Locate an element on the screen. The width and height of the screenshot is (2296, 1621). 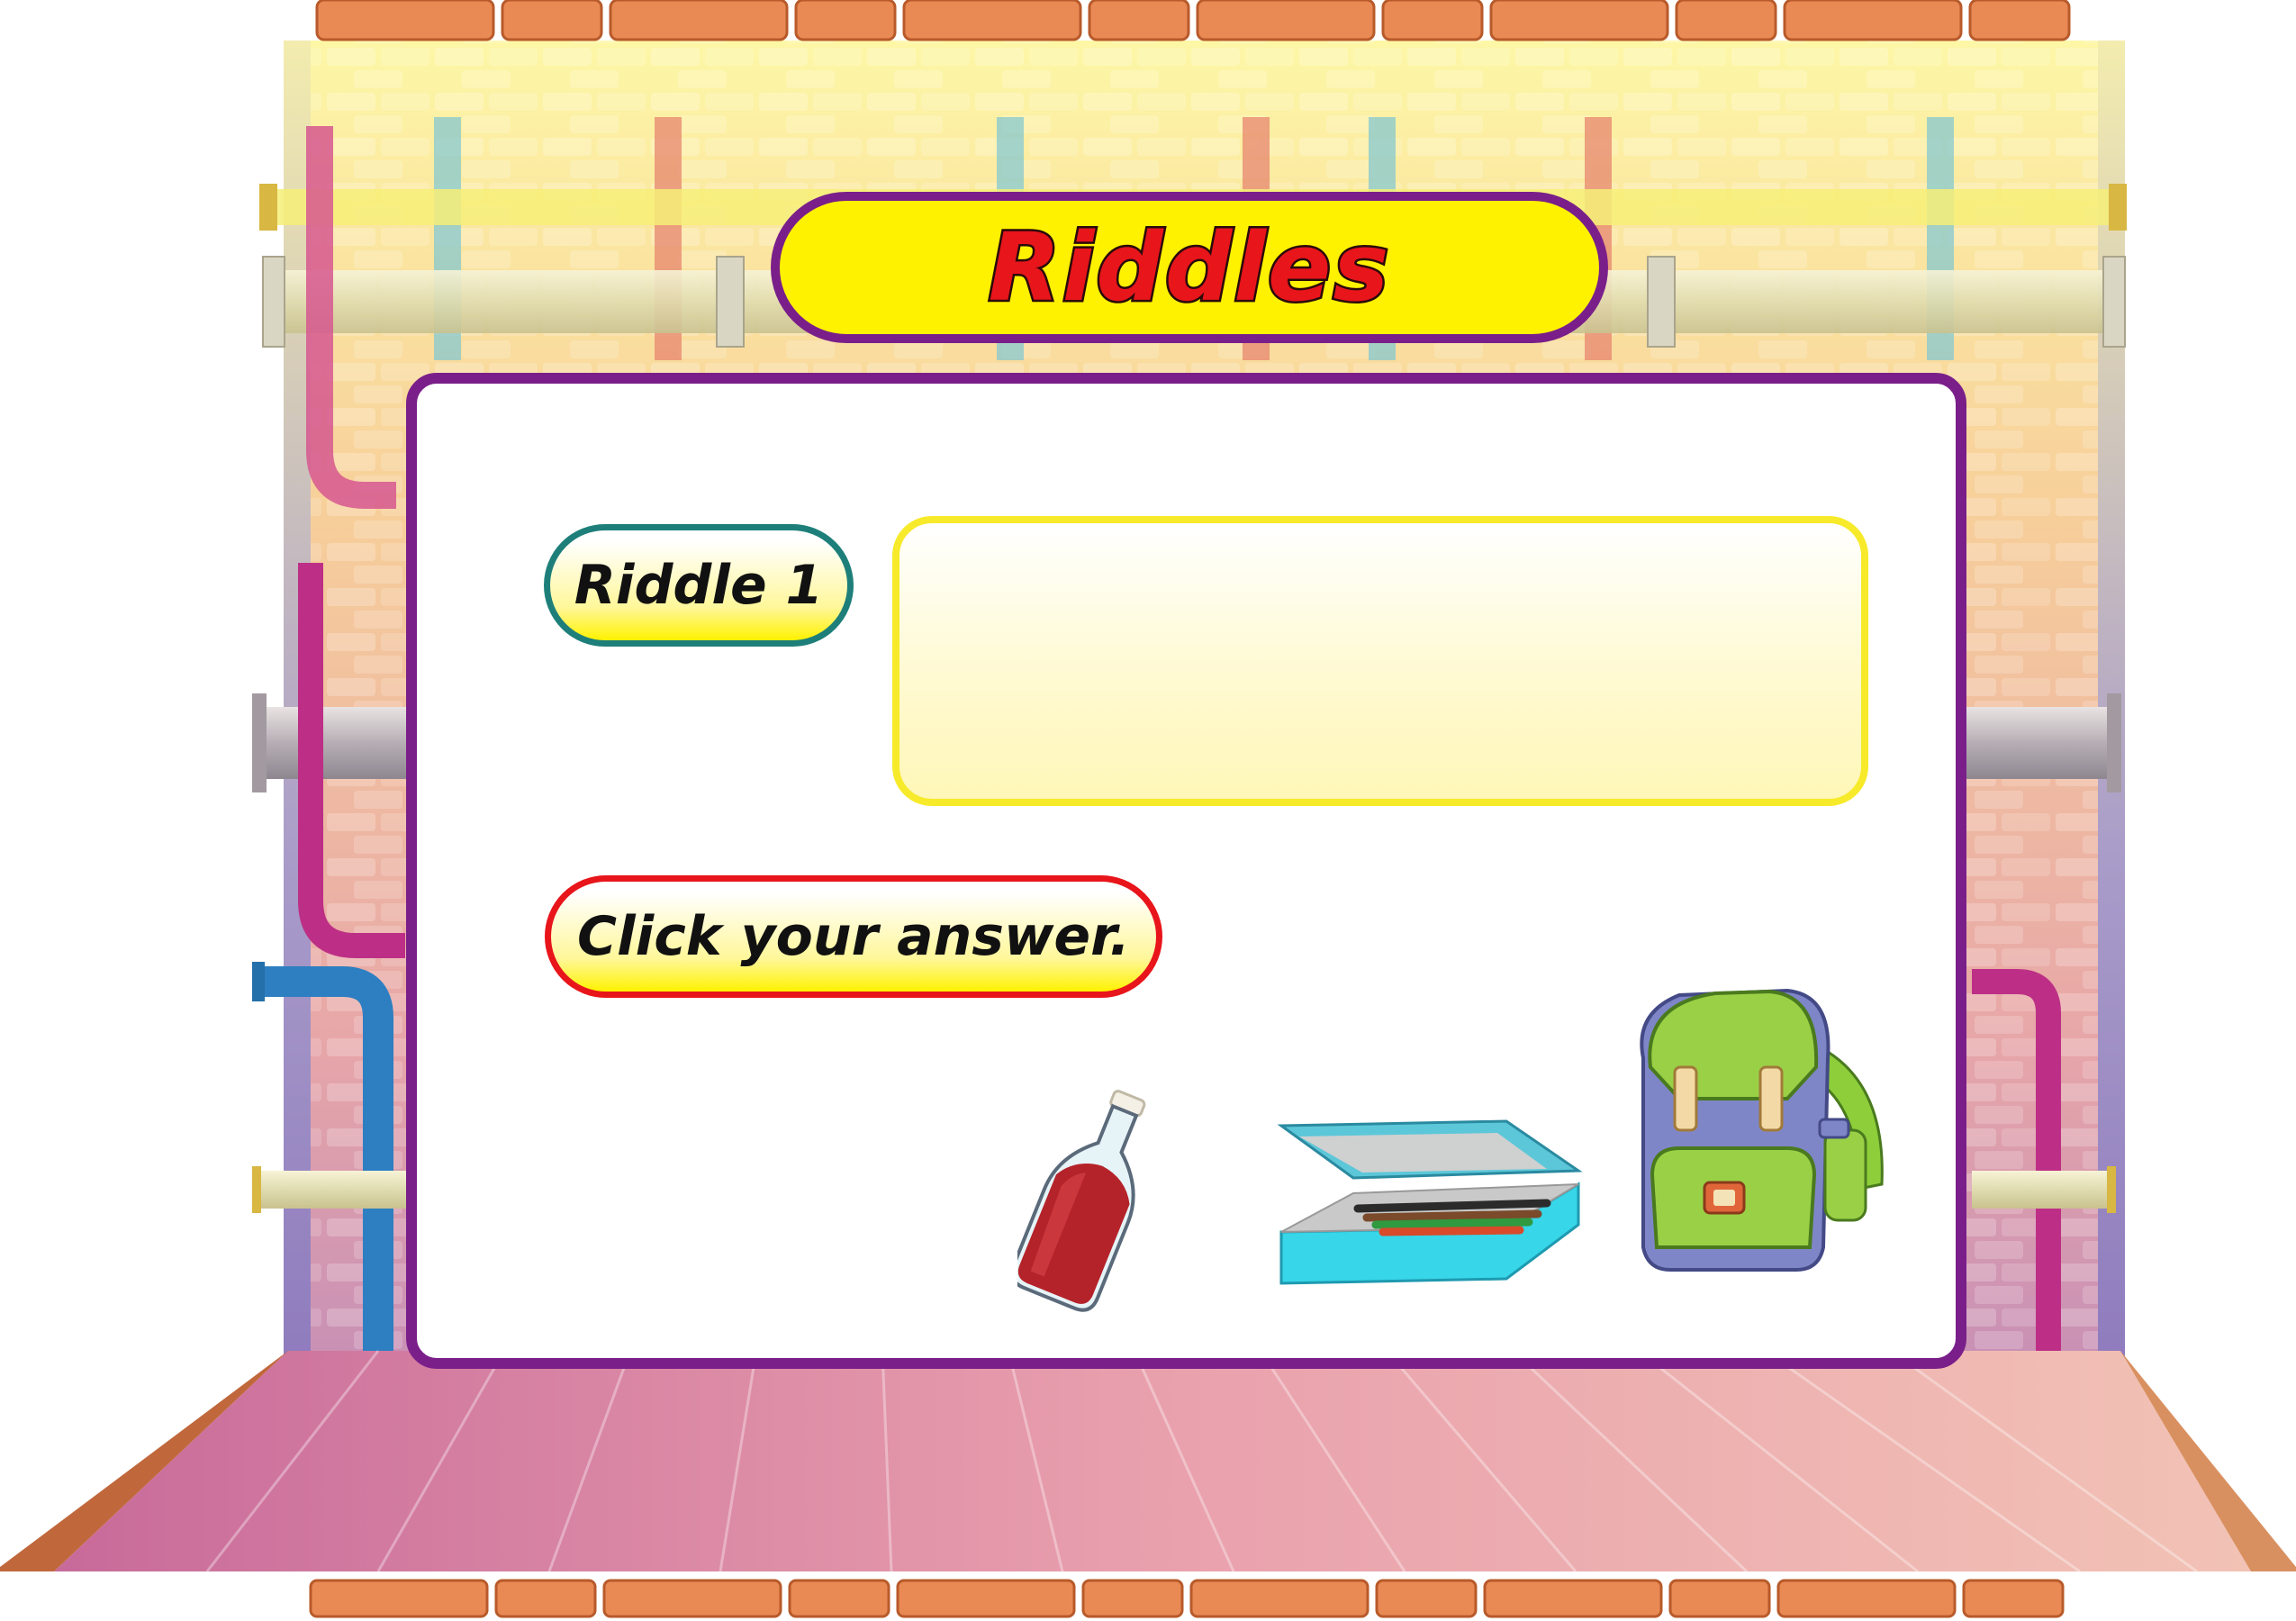
title-banner: Riddles is located at coordinates (1190, 267).